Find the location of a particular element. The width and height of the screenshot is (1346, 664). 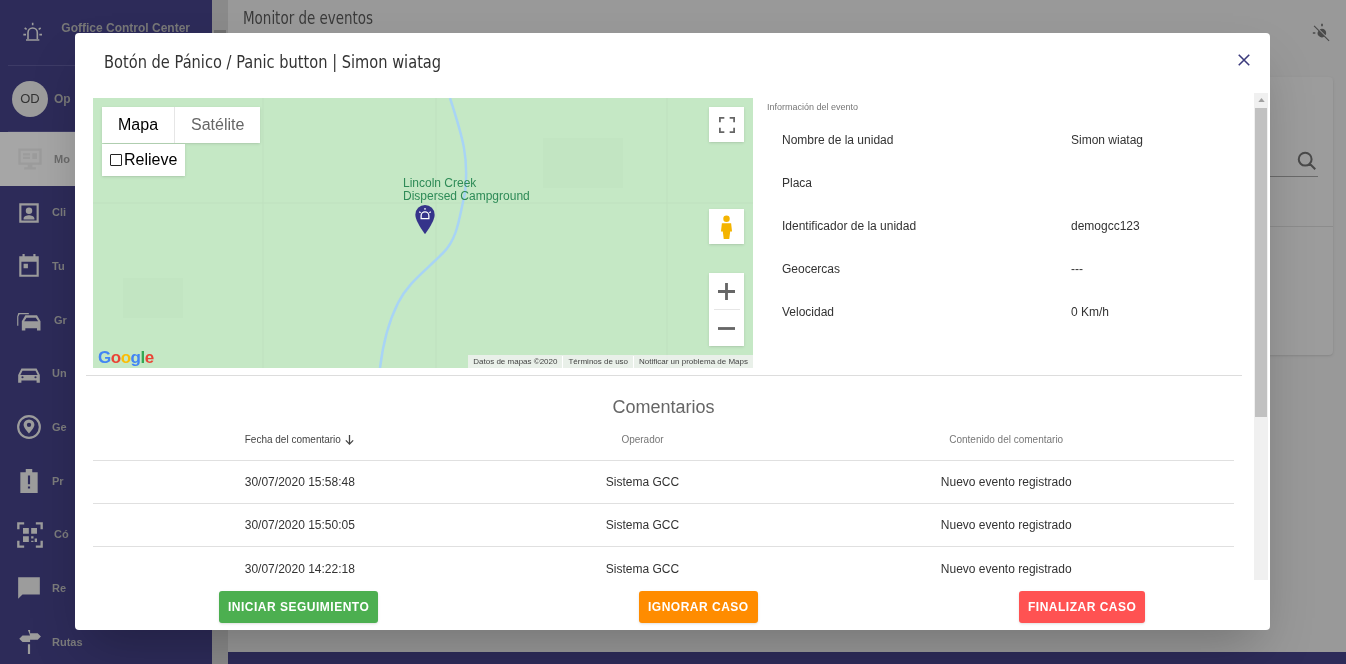

brand-name: Goffice Control Center is located at coordinates (125, 28).